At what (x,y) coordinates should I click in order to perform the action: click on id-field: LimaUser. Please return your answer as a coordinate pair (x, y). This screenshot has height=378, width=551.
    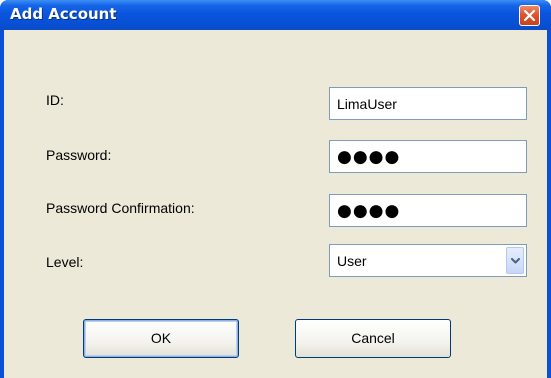
    Looking at the image, I should click on (428, 103).